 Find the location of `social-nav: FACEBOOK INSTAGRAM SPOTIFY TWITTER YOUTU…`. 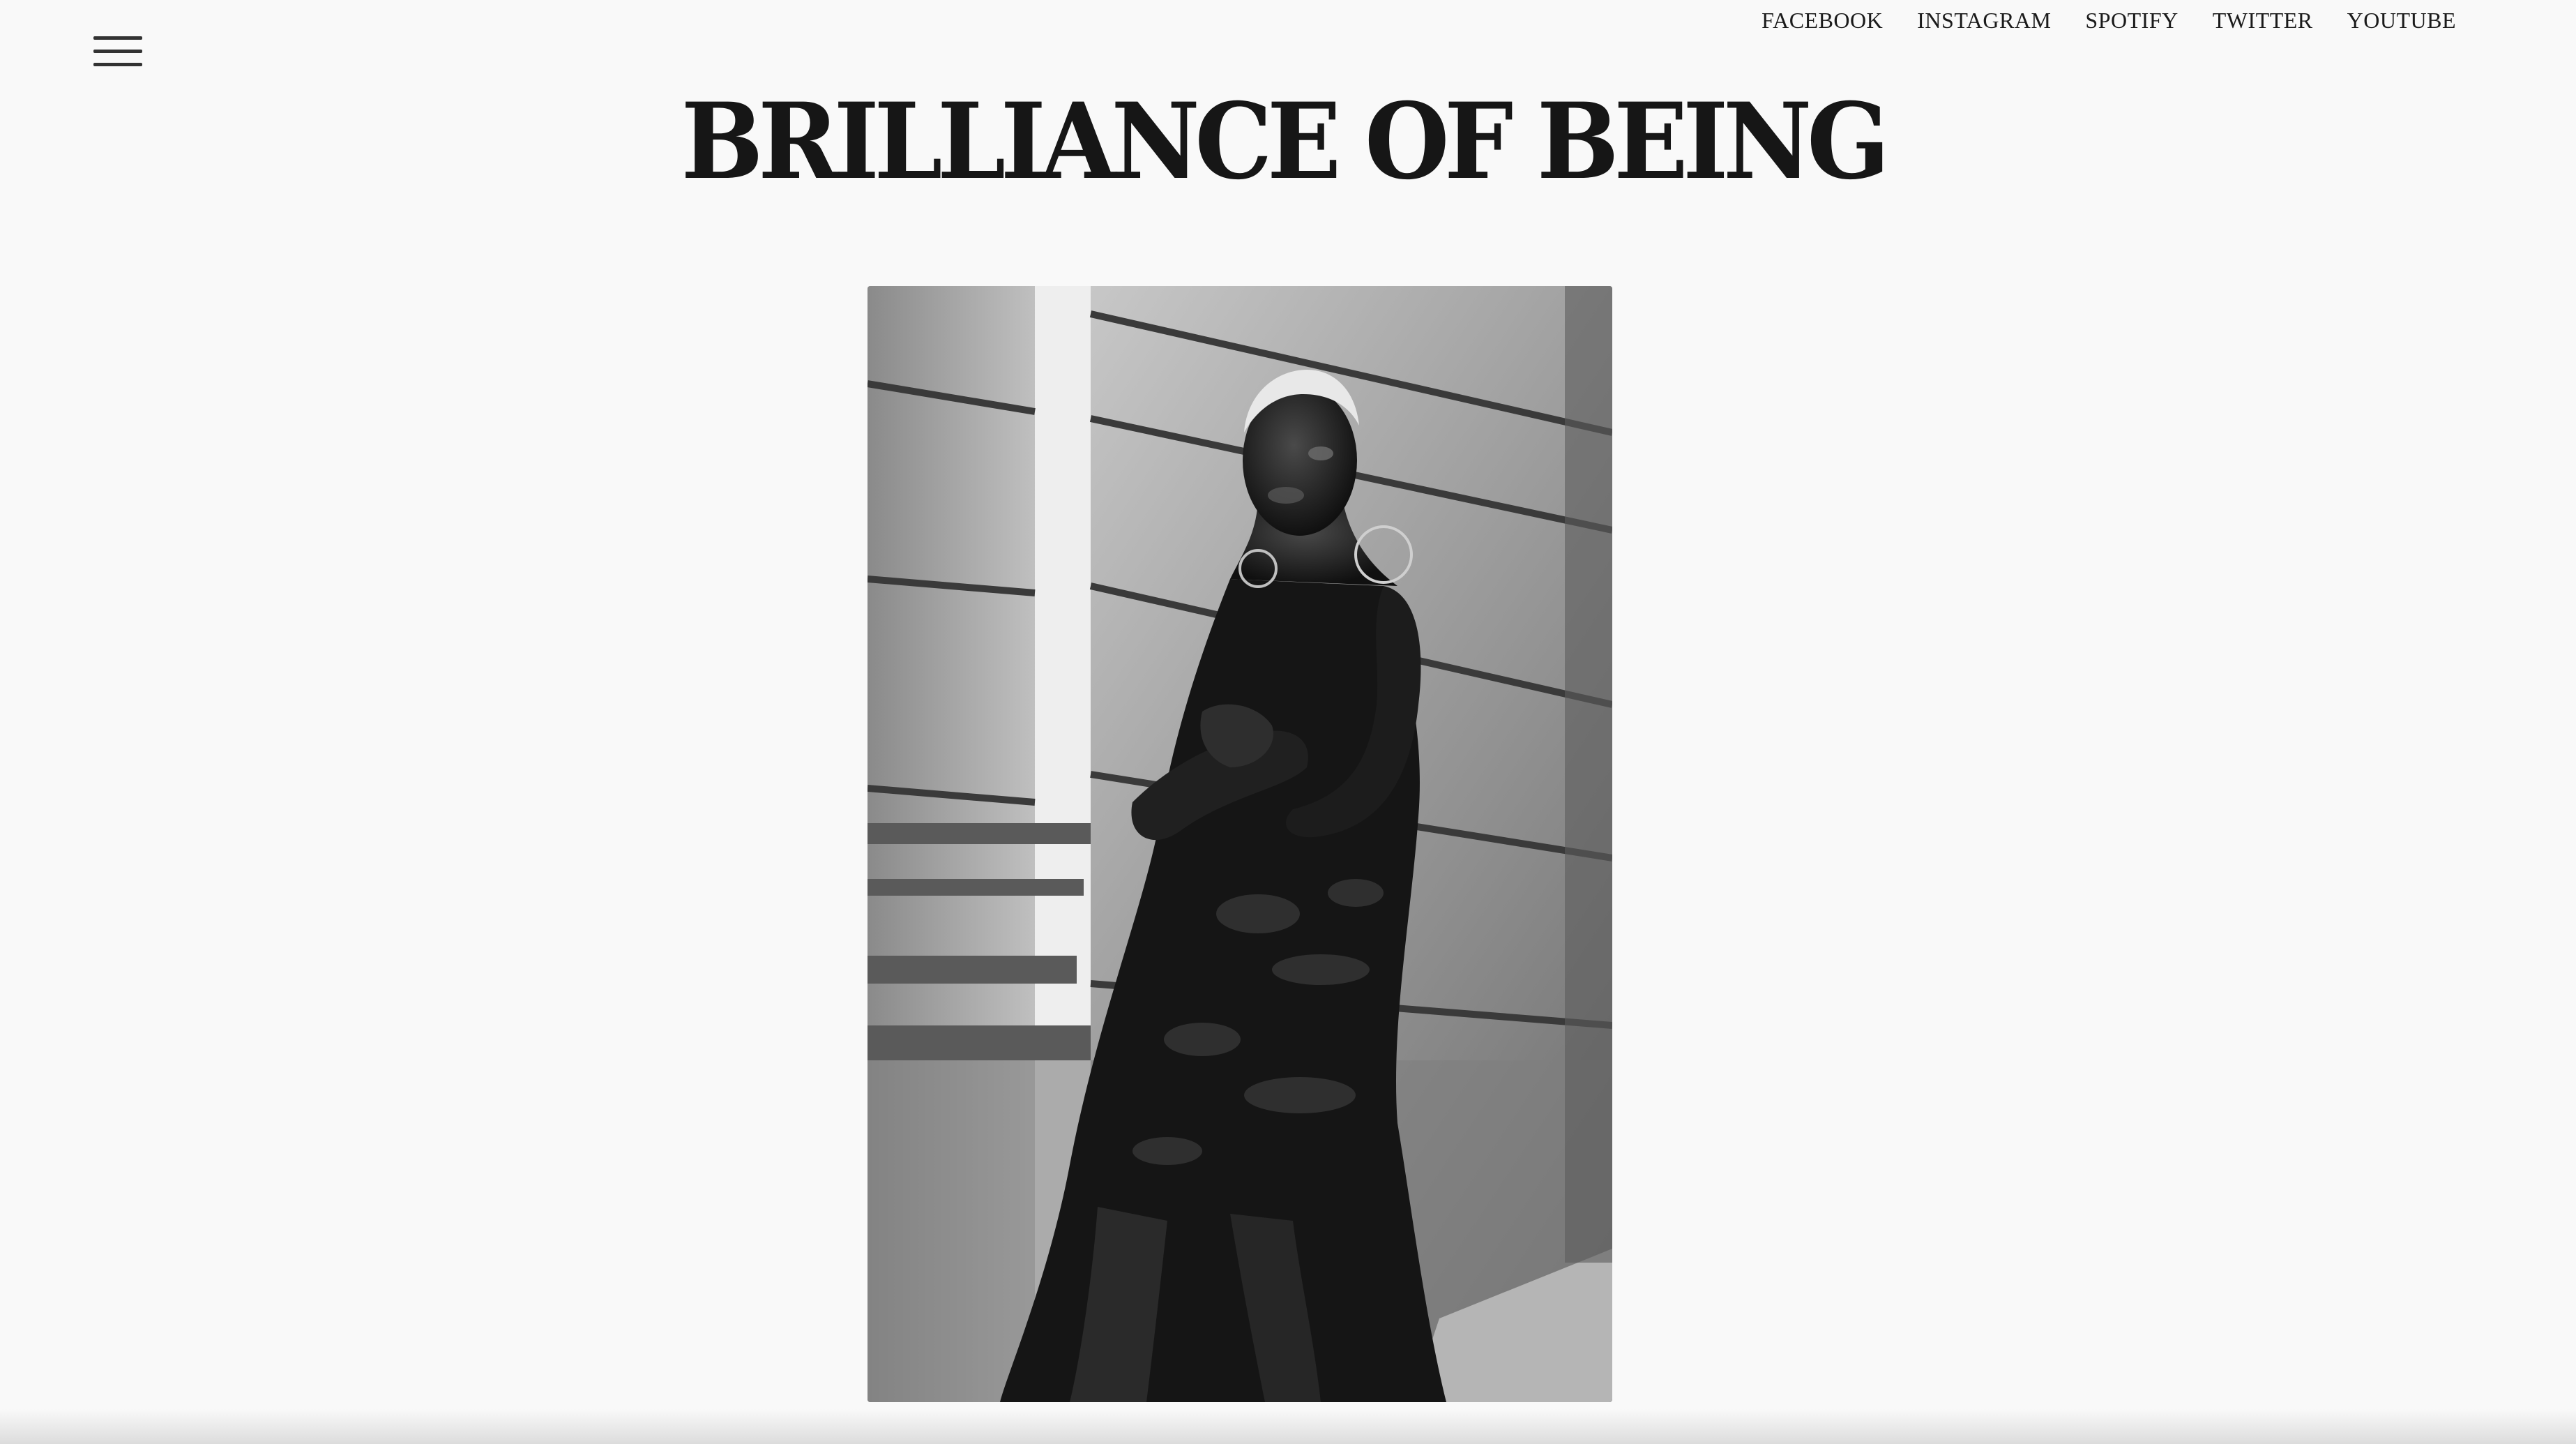

social-nav: FACEBOOK INSTAGRAM SPOTIFY TWITTER YOUTU… is located at coordinates (2108, 20).